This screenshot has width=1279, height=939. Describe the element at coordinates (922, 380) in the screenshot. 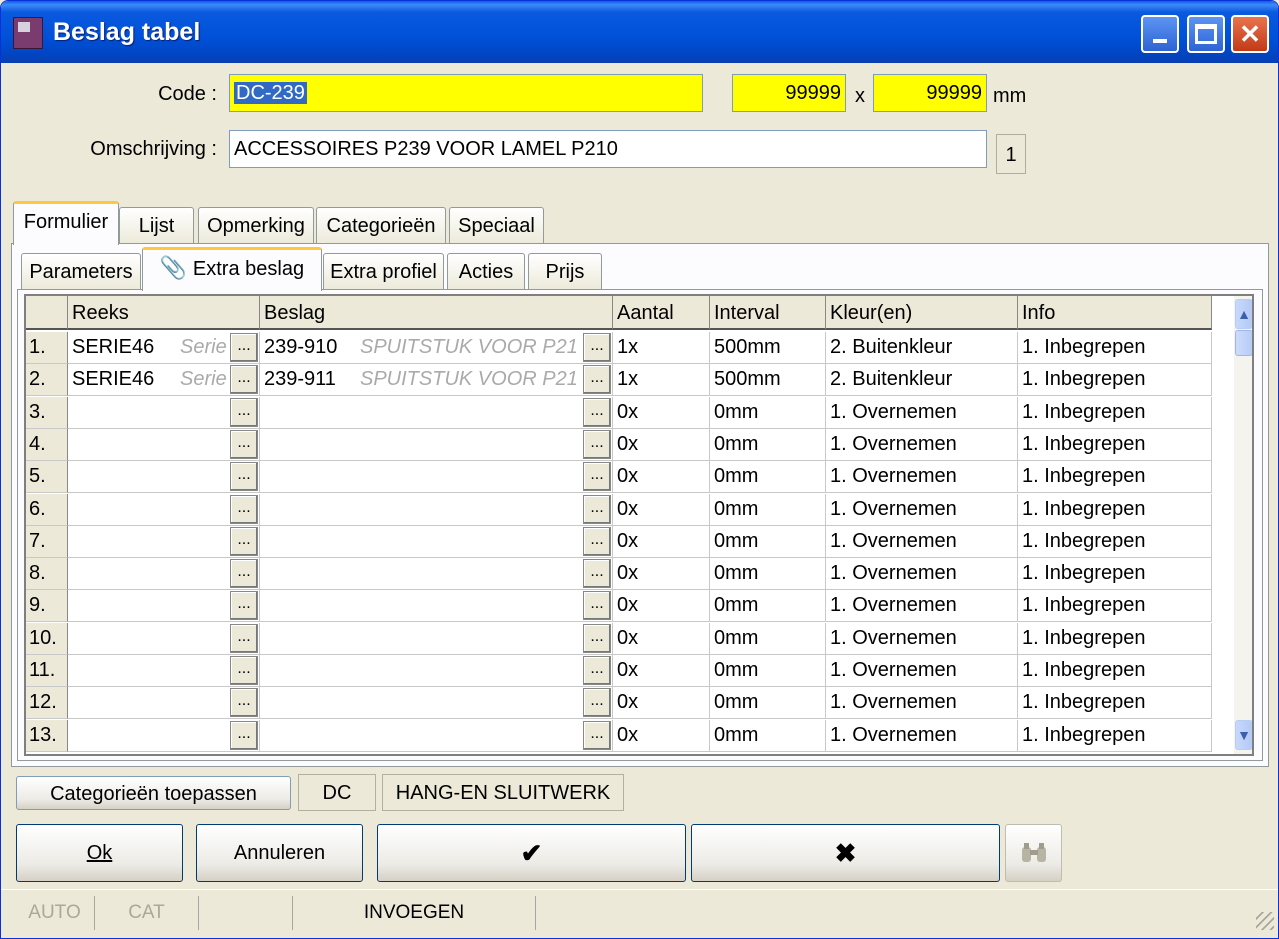

I see `cell-kleur: 2. Buitenkleur` at that location.